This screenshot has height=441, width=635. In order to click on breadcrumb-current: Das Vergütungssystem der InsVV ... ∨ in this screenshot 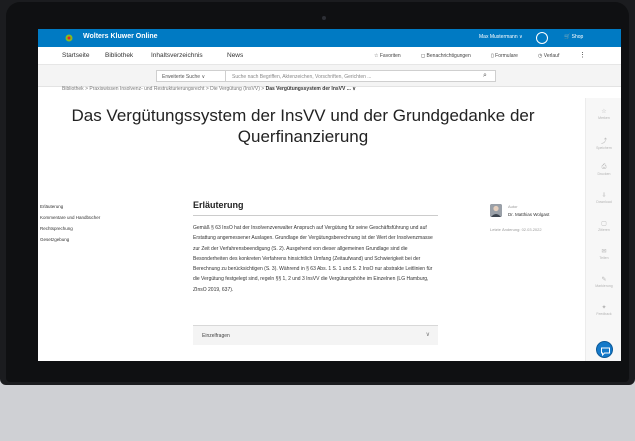, I will do `click(311, 89)`.